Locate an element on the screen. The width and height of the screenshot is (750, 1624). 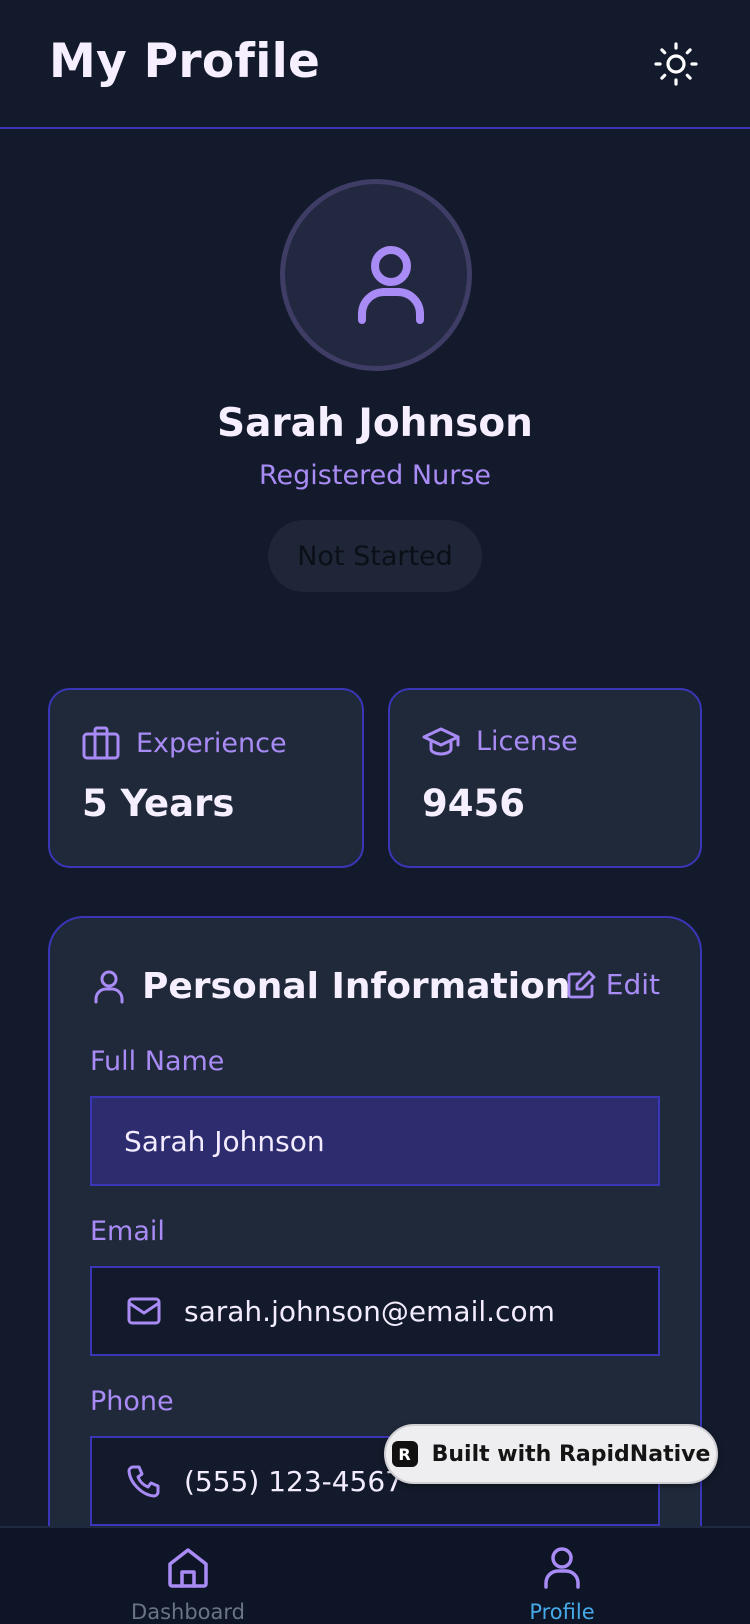
experience-value: 5 Years is located at coordinates (158, 803).